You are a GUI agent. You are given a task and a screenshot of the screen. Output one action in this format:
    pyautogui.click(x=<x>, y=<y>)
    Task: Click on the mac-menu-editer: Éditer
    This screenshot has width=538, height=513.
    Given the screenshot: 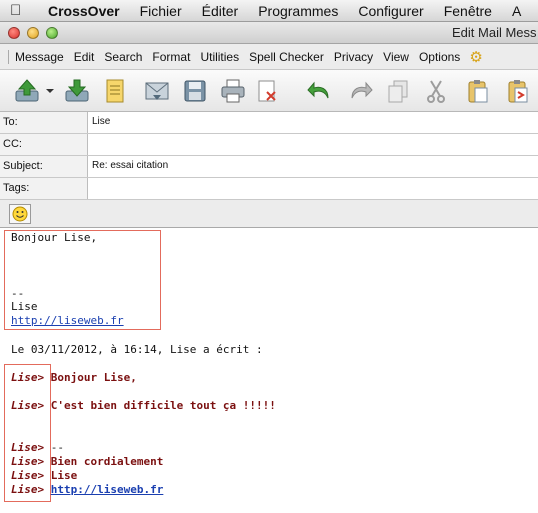 What is the action you would take?
    pyautogui.click(x=220, y=11)
    